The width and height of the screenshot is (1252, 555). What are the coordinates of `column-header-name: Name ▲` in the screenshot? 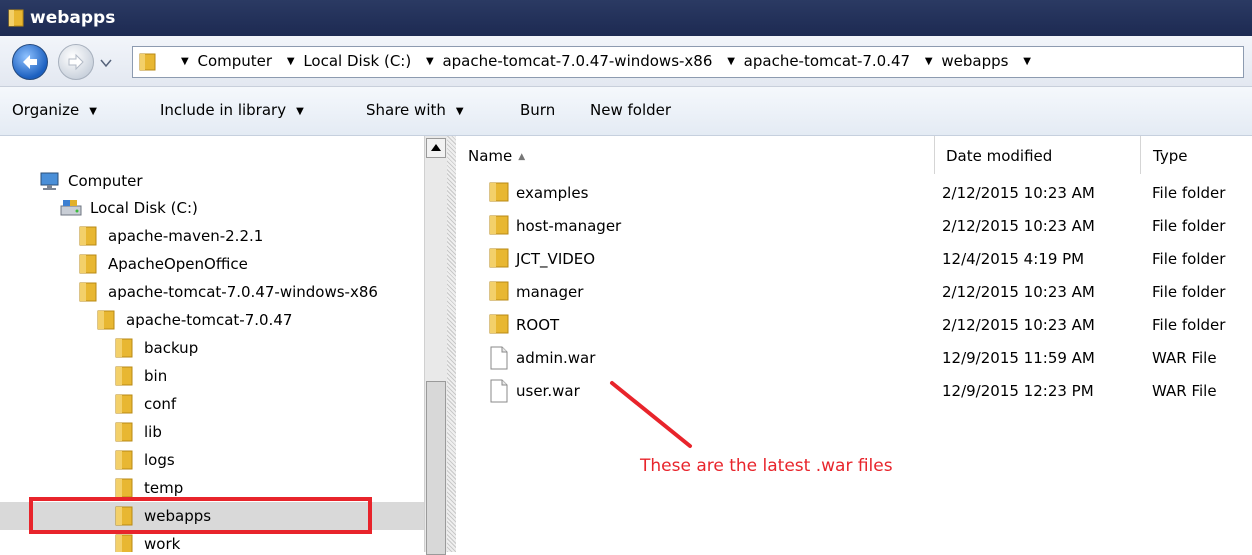 It's located at (695, 155).